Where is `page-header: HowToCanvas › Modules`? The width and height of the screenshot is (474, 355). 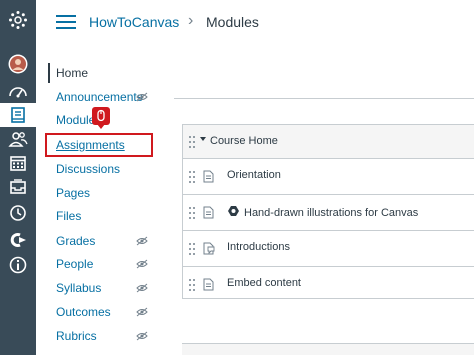
page-header: HowToCanvas › Modules is located at coordinates (255, 22).